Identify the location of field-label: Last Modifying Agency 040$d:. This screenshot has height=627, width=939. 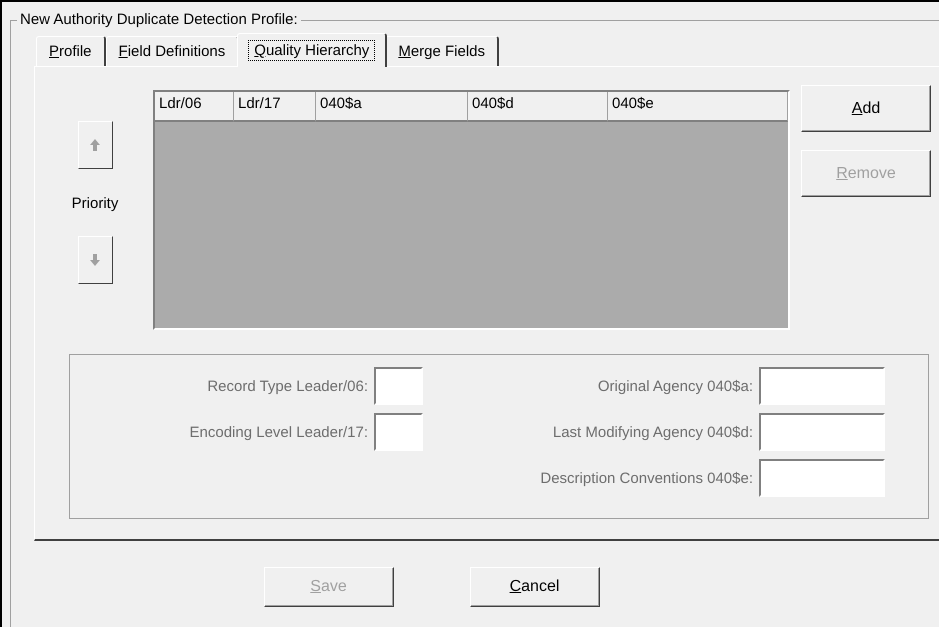
(652, 432).